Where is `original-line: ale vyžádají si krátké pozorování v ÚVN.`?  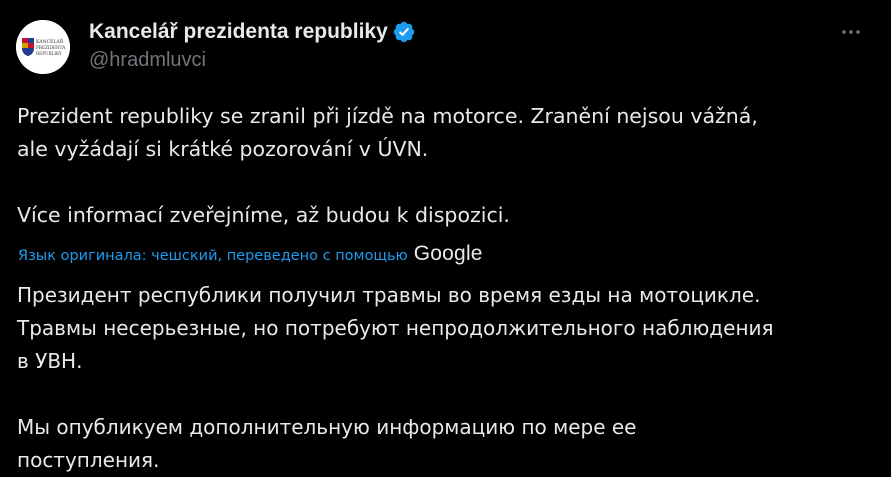
original-line: ale vyžádají si krátké pozorování v ÚVN. is located at coordinates (223, 149).